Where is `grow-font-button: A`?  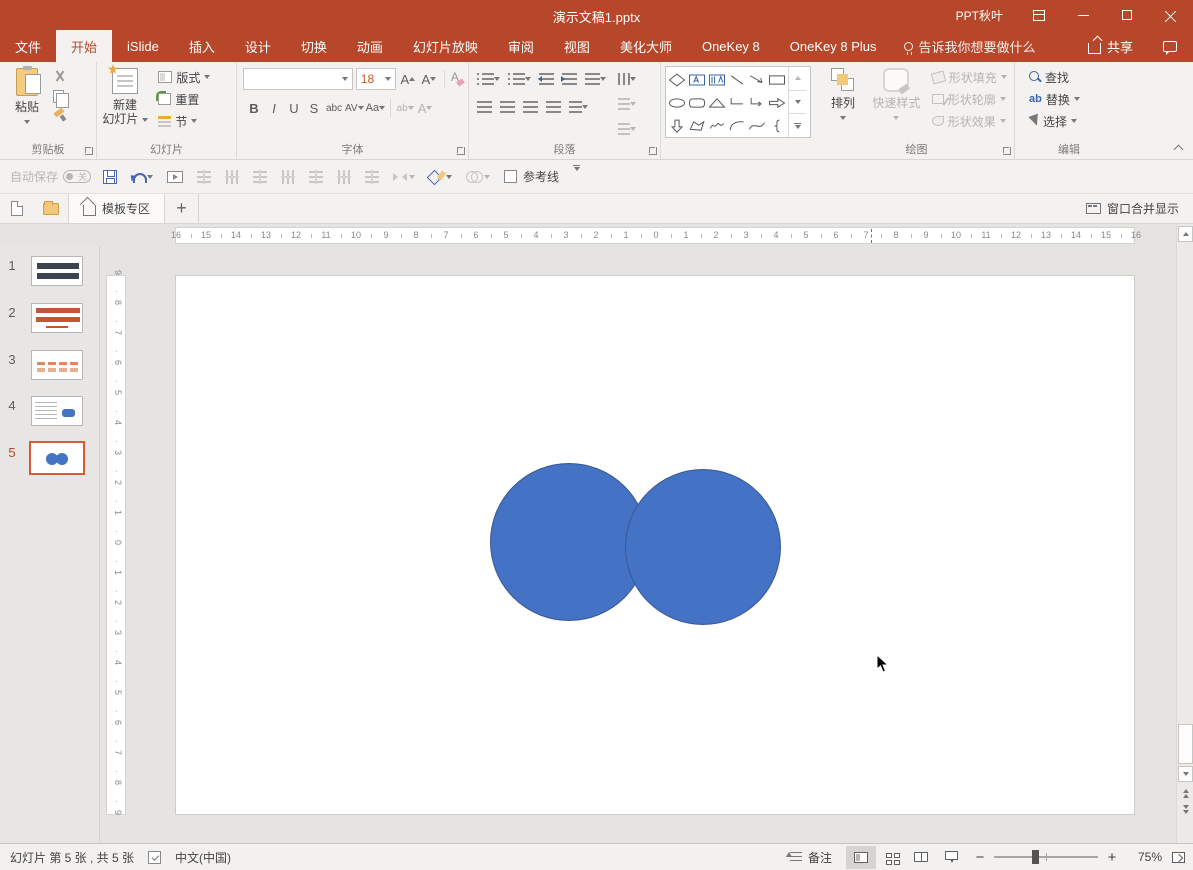
grow-font-button: A is located at coordinates (408, 79).